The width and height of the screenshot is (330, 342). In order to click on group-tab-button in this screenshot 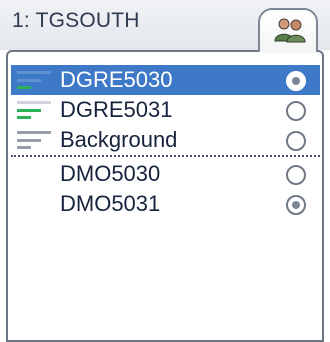, I will do `click(288, 30)`.